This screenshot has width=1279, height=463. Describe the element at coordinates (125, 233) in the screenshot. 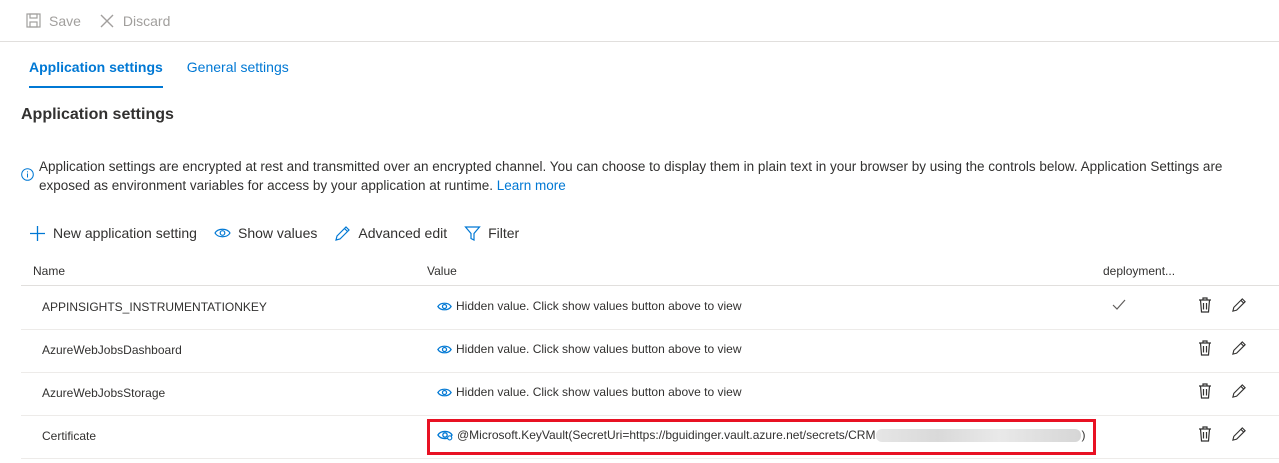

I see `new-application-setting-label: New application setting` at that location.